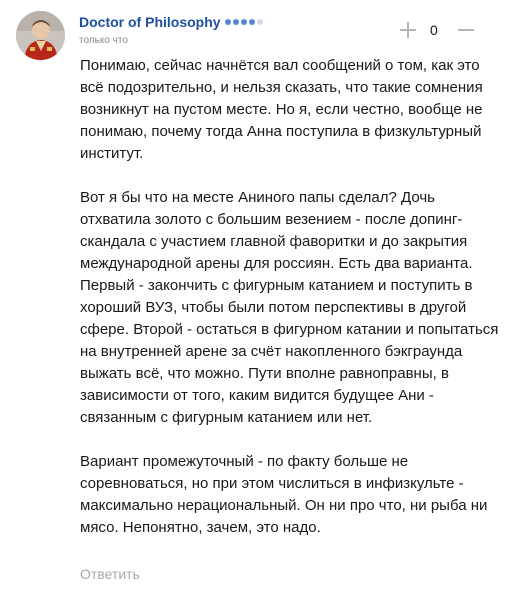  Describe the element at coordinates (150, 22) in the screenshot. I see `author-name: Doctor of Philosophy` at that location.